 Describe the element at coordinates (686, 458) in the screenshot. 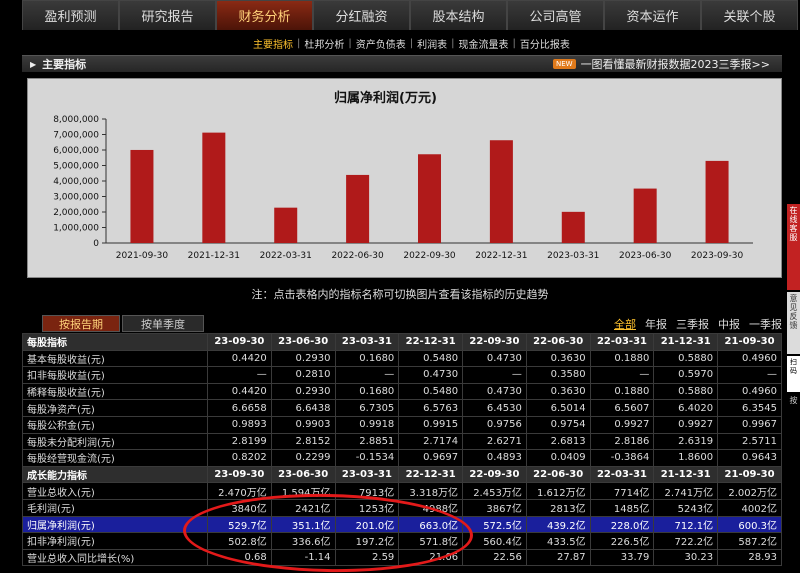

I see `table-cell: 1.8600` at that location.